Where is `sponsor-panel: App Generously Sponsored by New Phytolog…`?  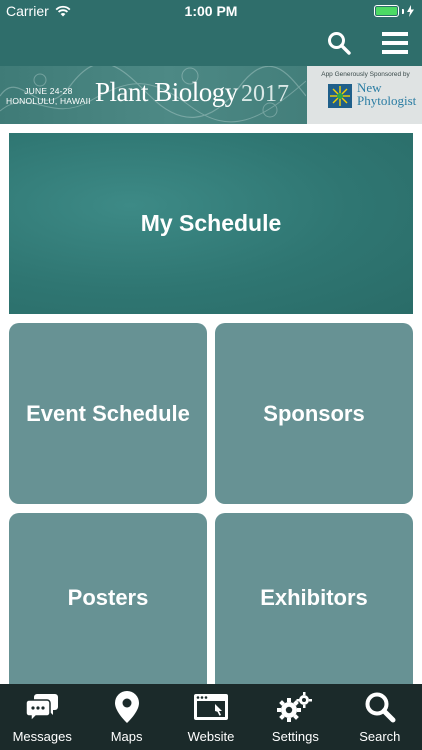 sponsor-panel: App Generously Sponsored by New Phytolog… is located at coordinates (364, 95).